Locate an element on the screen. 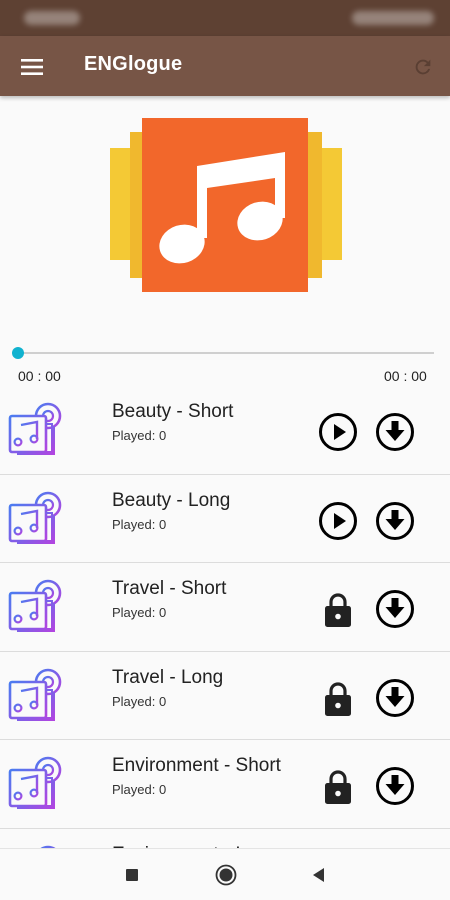 The image size is (450, 900). track-row: Environment - Long is located at coordinates (225, 838).